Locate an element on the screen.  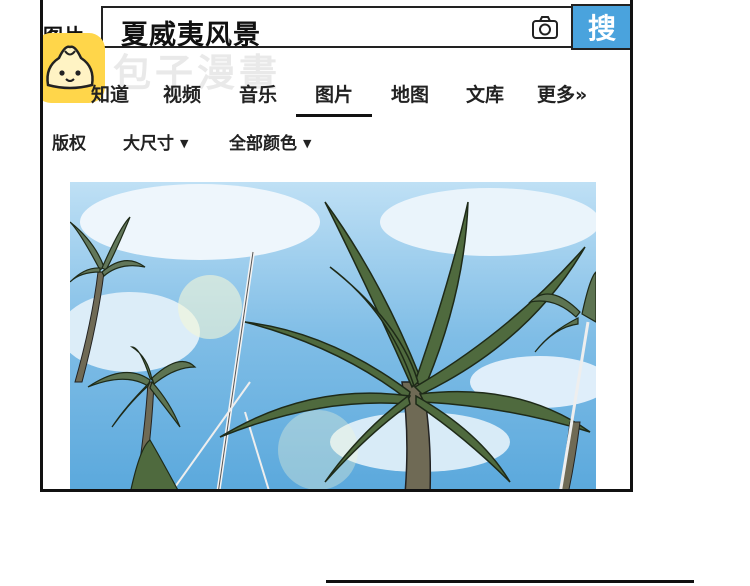
tab-video: 视频 is located at coordinates (182, 93).